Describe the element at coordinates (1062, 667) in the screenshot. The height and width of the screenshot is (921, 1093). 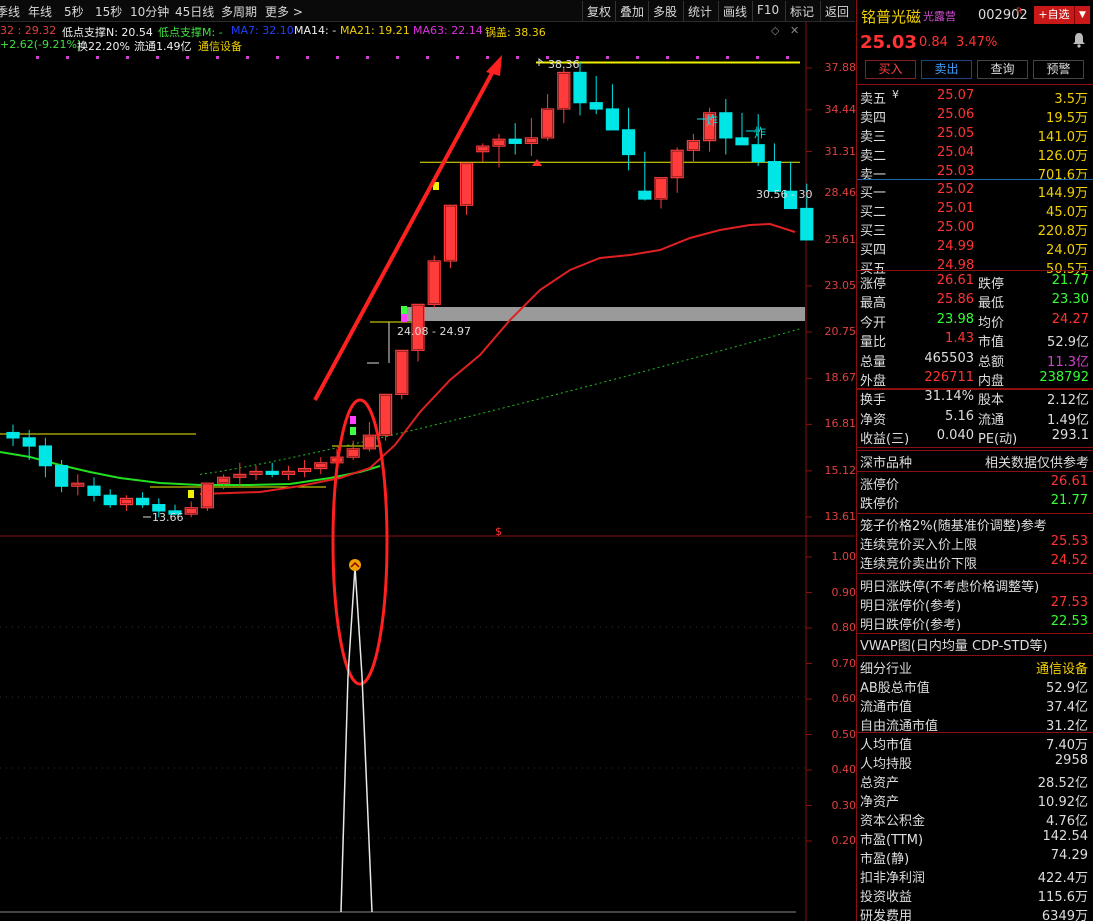
I see `industry-value: 通信设备` at that location.